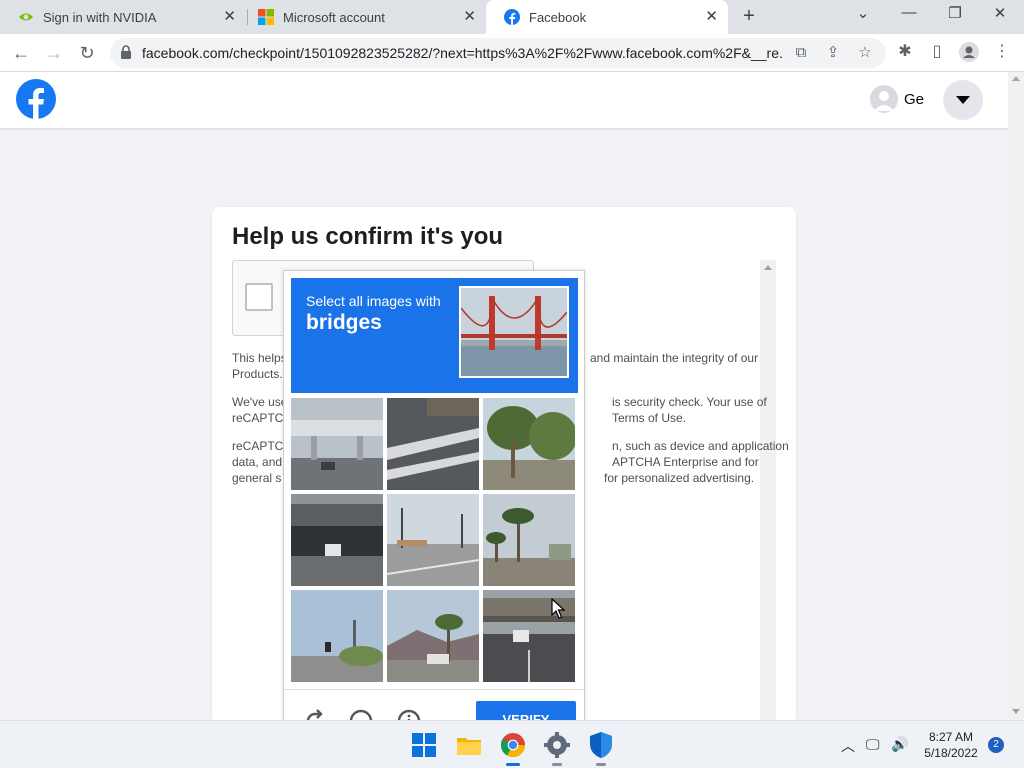 This screenshot has height=768, width=1024. I want to click on image-grid, so click(435, 542).